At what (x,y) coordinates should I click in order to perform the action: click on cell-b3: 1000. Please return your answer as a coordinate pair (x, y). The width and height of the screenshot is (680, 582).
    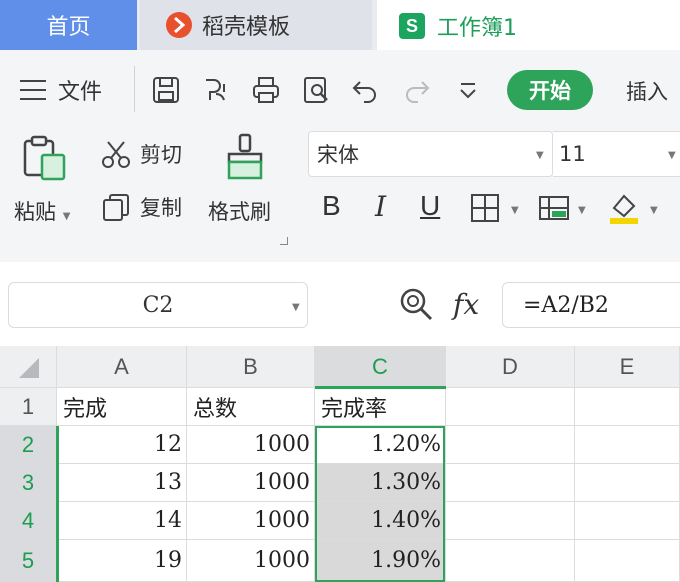
    Looking at the image, I should click on (251, 483).